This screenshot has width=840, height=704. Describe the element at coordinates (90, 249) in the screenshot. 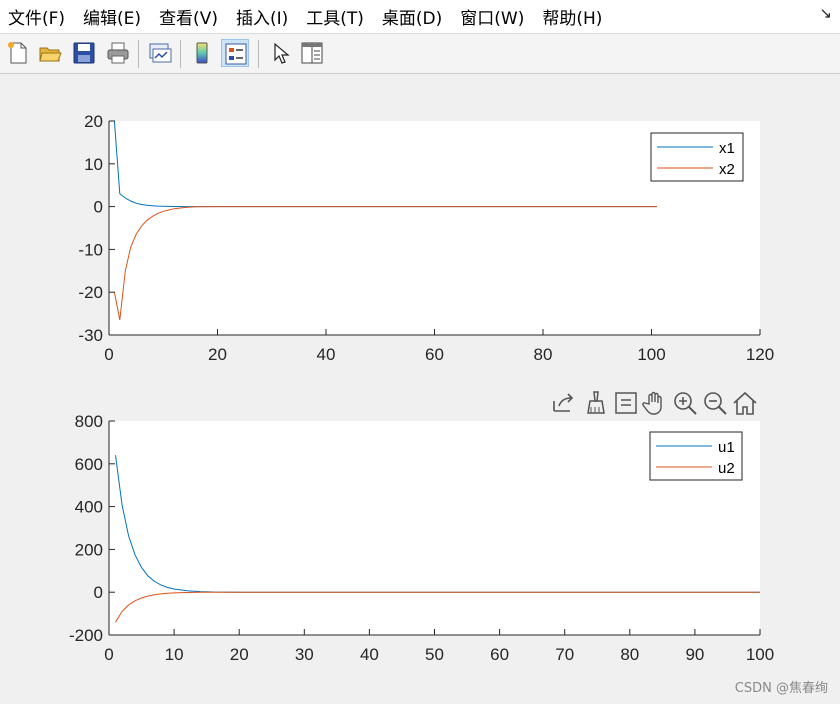

I see `y-tick-label: -10` at that location.